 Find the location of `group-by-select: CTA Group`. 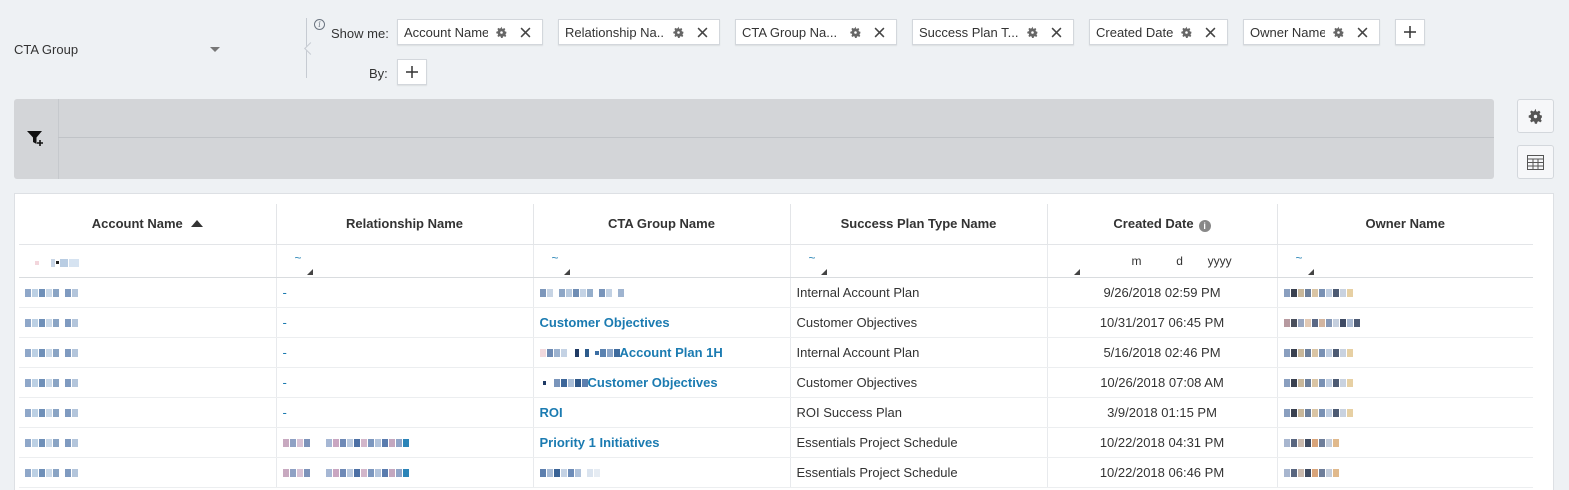

group-by-select: CTA Group is located at coordinates (119, 49).